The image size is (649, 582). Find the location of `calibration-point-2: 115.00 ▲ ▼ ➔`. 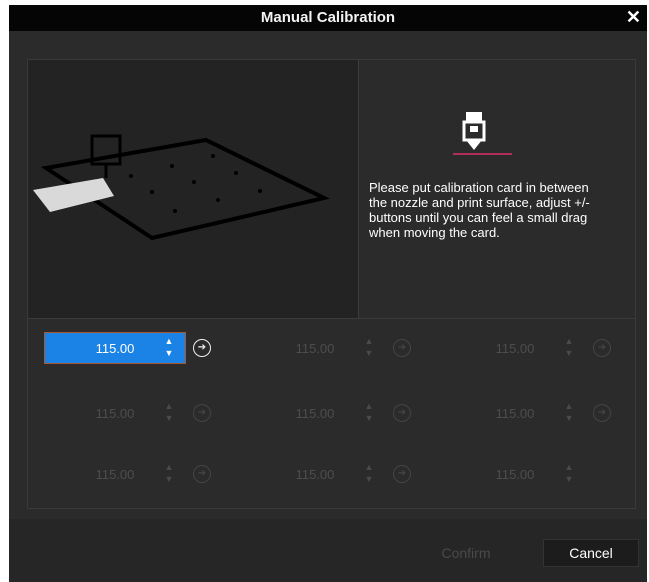

calibration-point-2: 115.00 ▲ ▼ ➔ is located at coordinates (323, 348).